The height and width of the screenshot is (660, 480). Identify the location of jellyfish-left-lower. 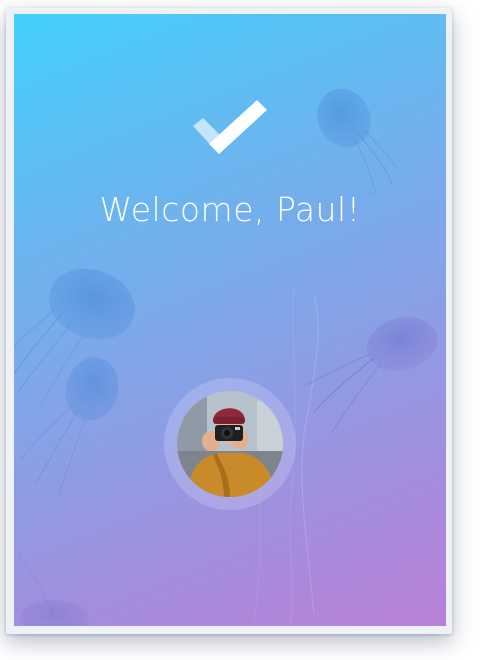
(69, 428).